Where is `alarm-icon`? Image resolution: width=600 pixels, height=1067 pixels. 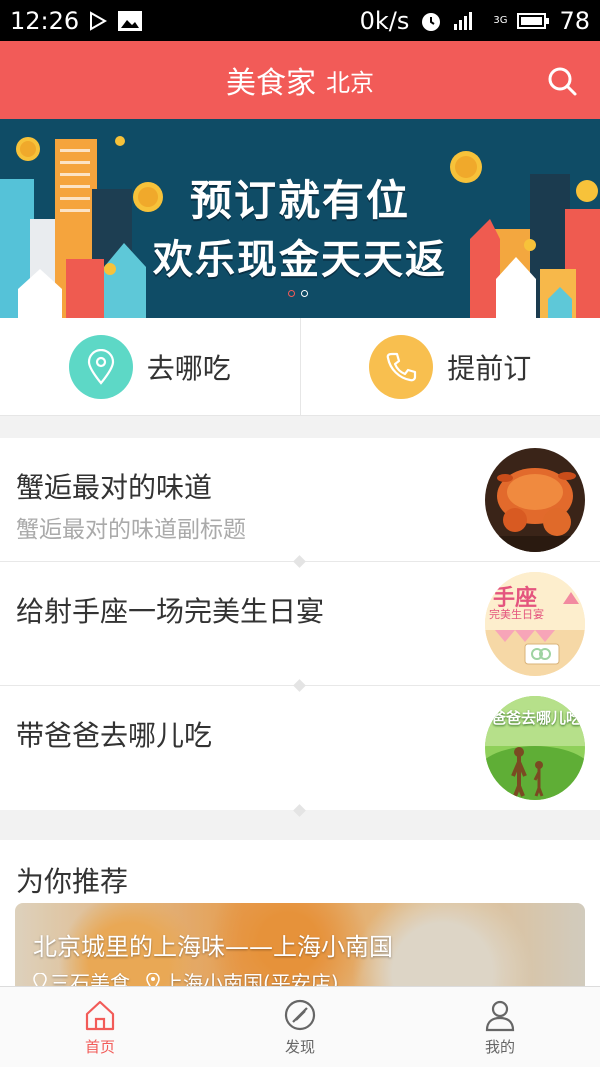
alarm-icon is located at coordinates (431, 21).